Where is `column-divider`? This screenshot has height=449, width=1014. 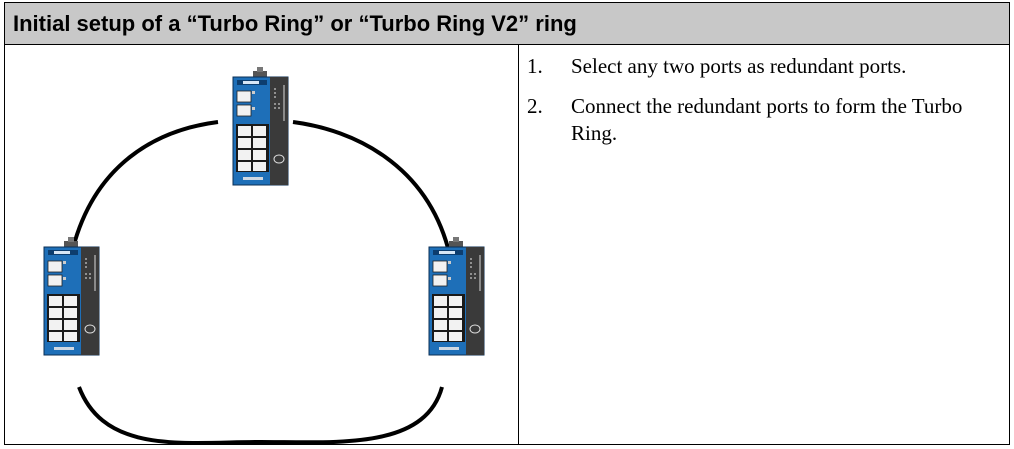
column-divider is located at coordinates (518, 244).